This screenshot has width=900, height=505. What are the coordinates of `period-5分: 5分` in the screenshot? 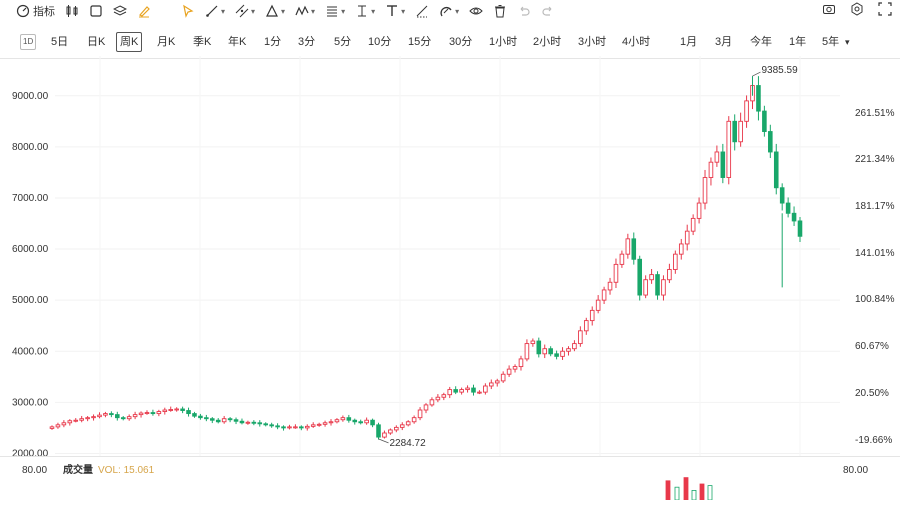 It's located at (342, 42).